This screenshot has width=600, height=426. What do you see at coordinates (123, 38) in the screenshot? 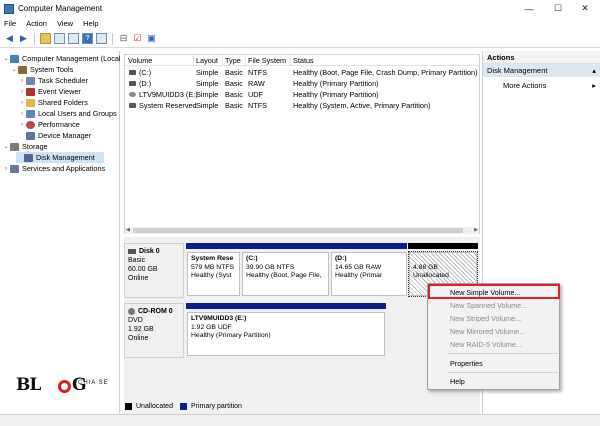
I see `connect-icon: ⊟` at bounding box center [123, 38].